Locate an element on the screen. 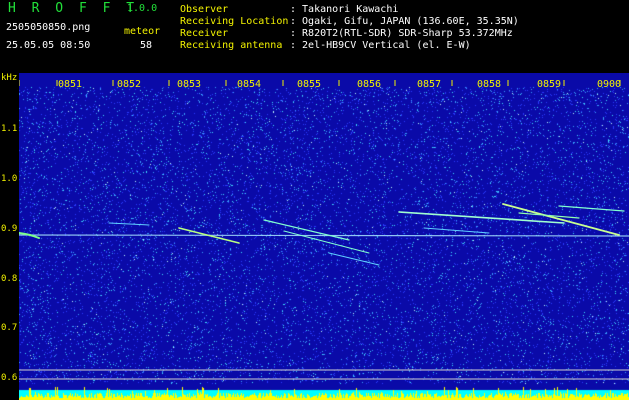 This screenshot has height=400, width=629. location-value: : Ogaki, Gifu, JAPAN (136.60E, 35.35N) is located at coordinates (404, 21).